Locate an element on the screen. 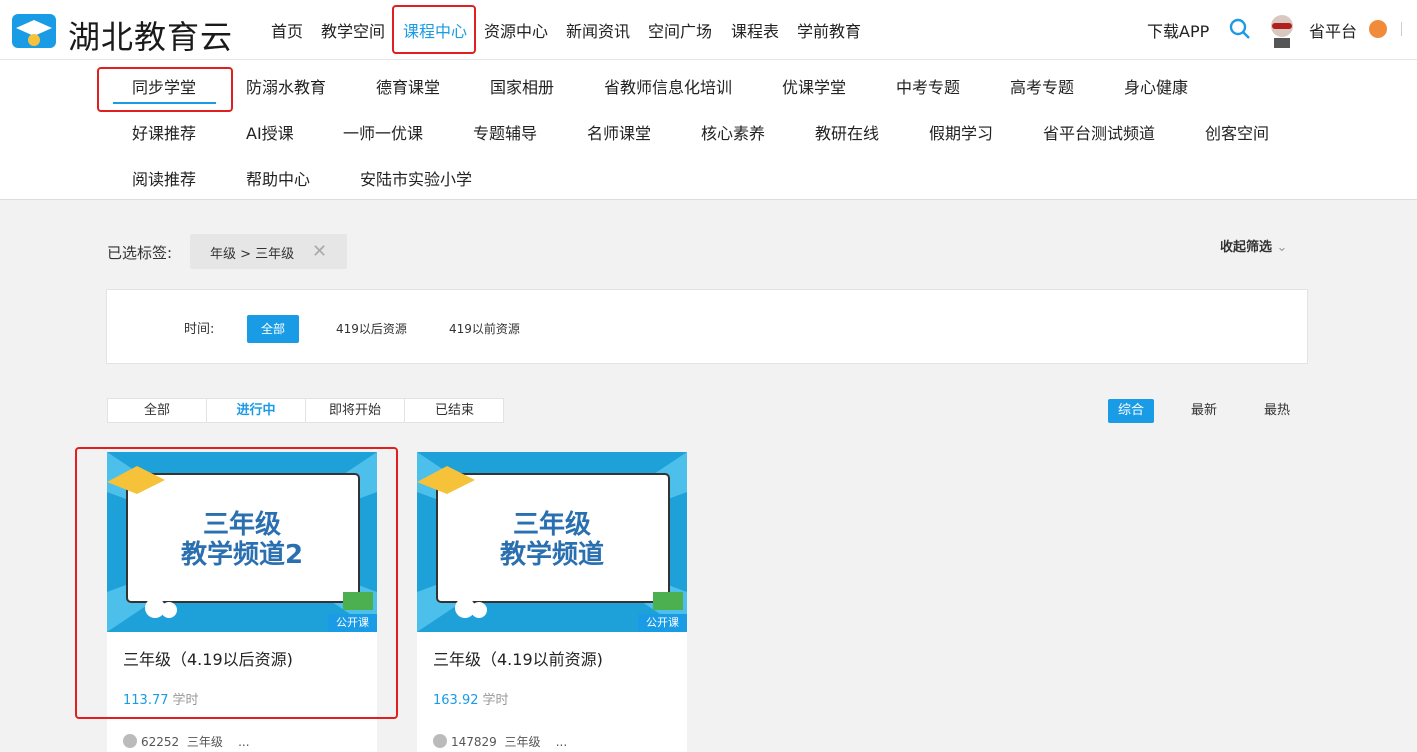  view-count: 62252 is located at coordinates (160, 742).